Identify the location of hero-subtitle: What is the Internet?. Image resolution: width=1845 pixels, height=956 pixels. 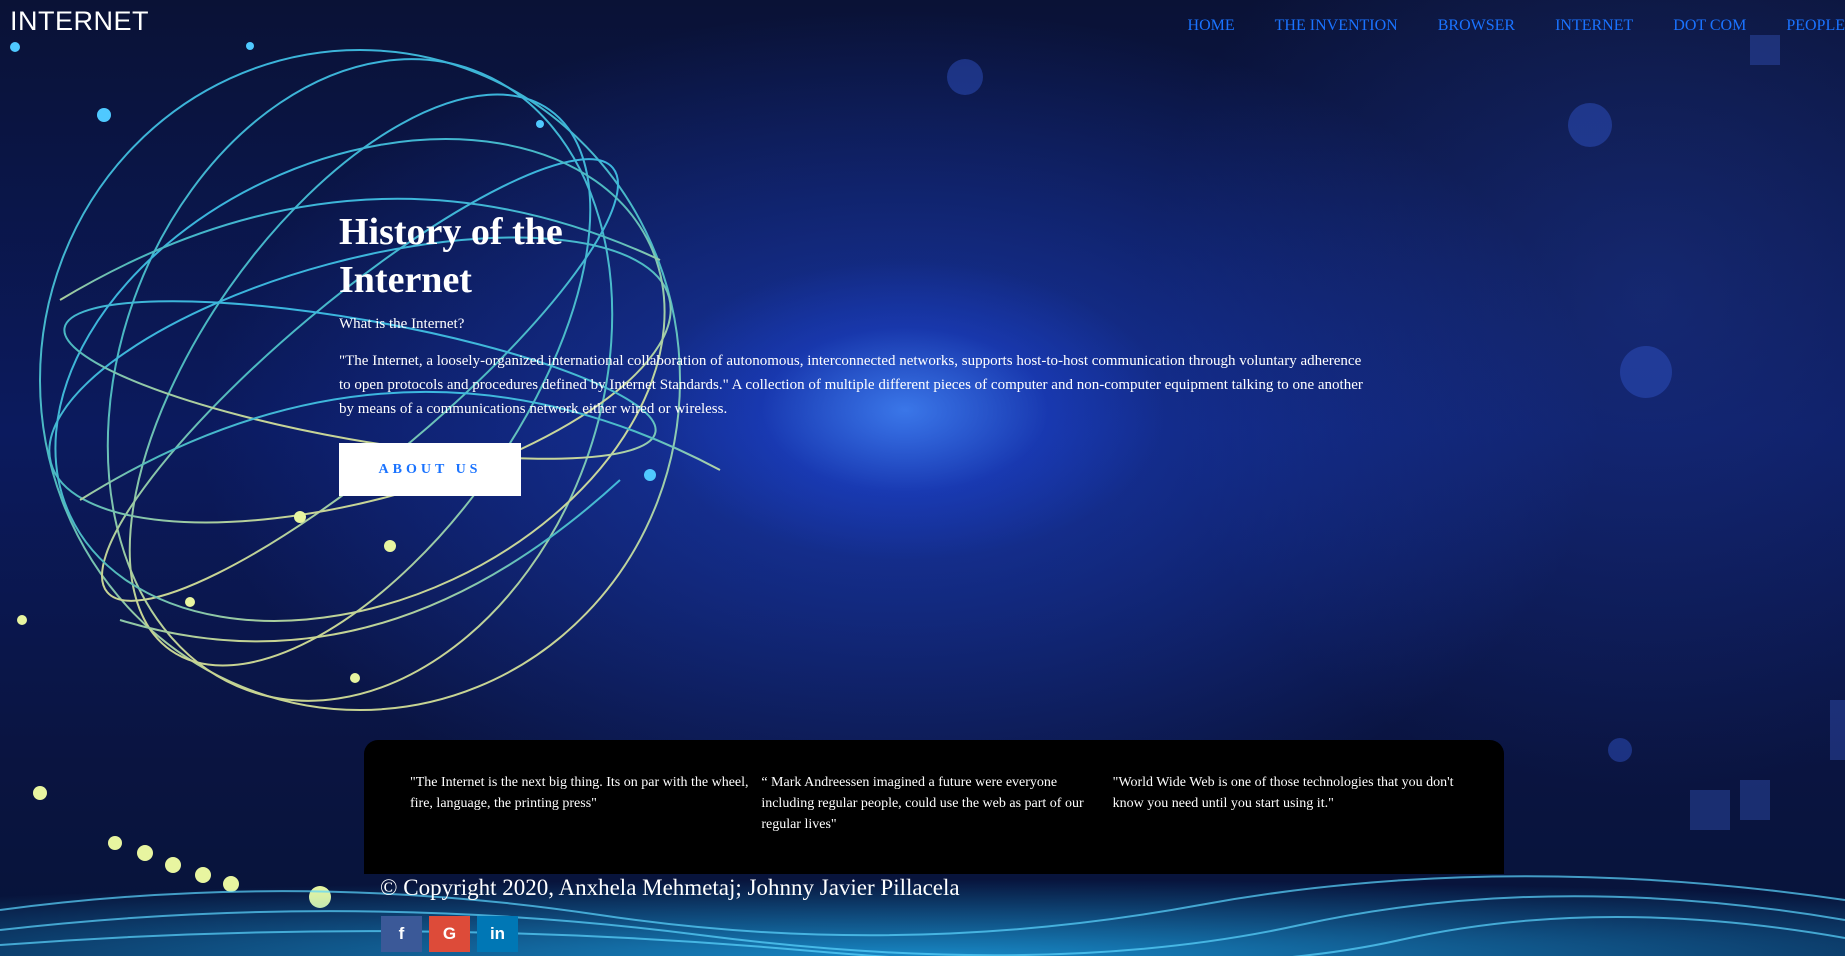
(402, 324).